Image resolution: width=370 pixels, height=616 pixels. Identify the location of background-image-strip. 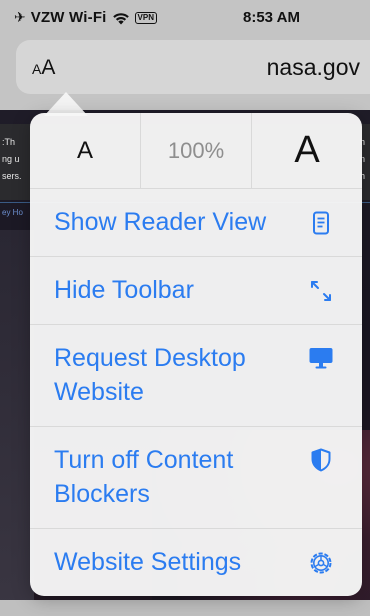
(17, 423).